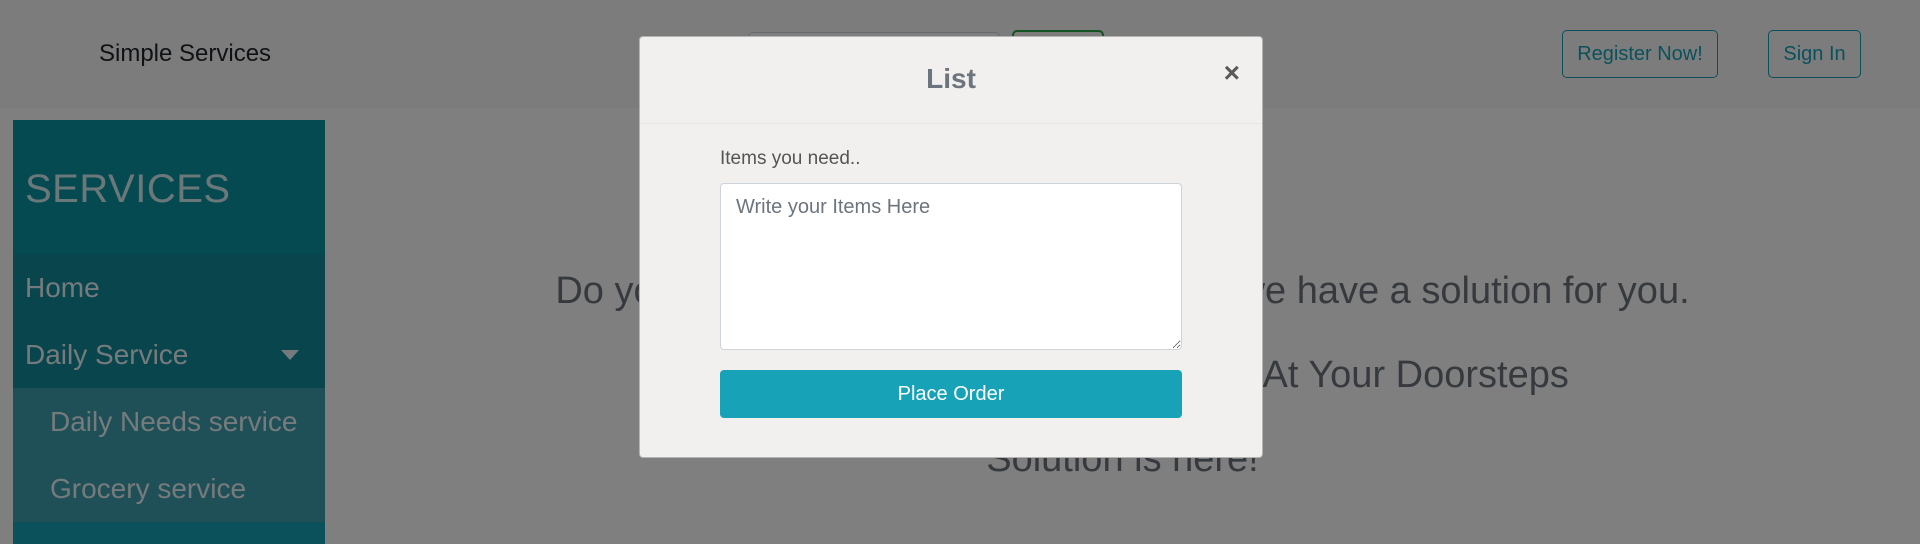 This screenshot has width=1920, height=544. Describe the element at coordinates (1232, 73) in the screenshot. I see `close-icon: ×` at that location.